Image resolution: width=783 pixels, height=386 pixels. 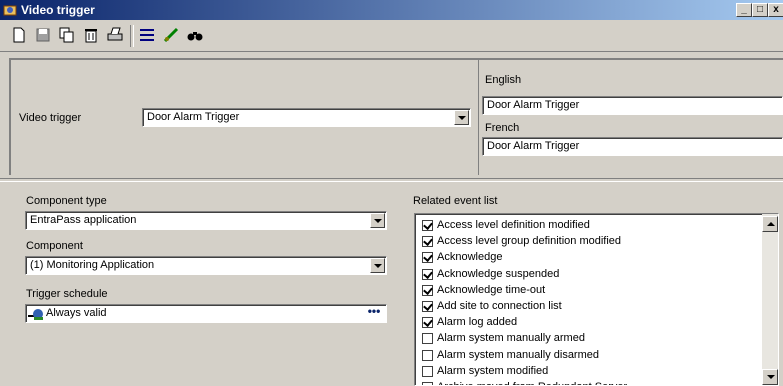 What do you see at coordinates (206, 220) in the screenshot?
I see `component-type-select: EntraPass application` at bounding box center [206, 220].